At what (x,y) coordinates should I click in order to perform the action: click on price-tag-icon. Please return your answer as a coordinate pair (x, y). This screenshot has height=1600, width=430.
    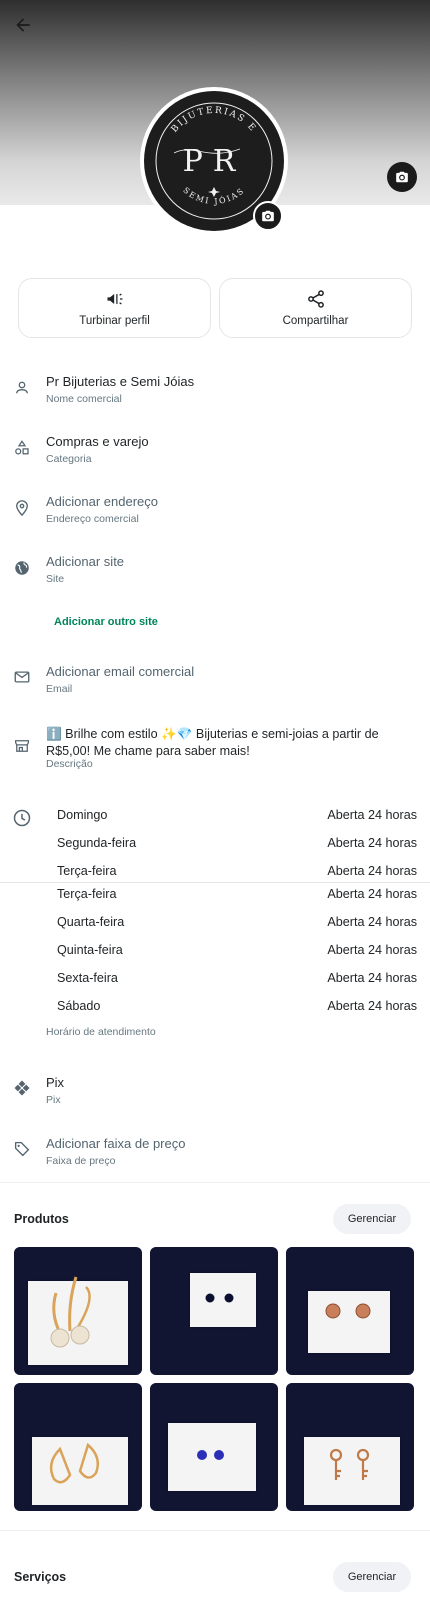
    Looking at the image, I should click on (22, 1149).